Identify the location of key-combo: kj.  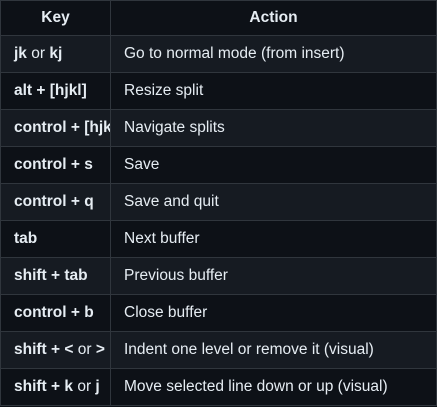
(56, 53).